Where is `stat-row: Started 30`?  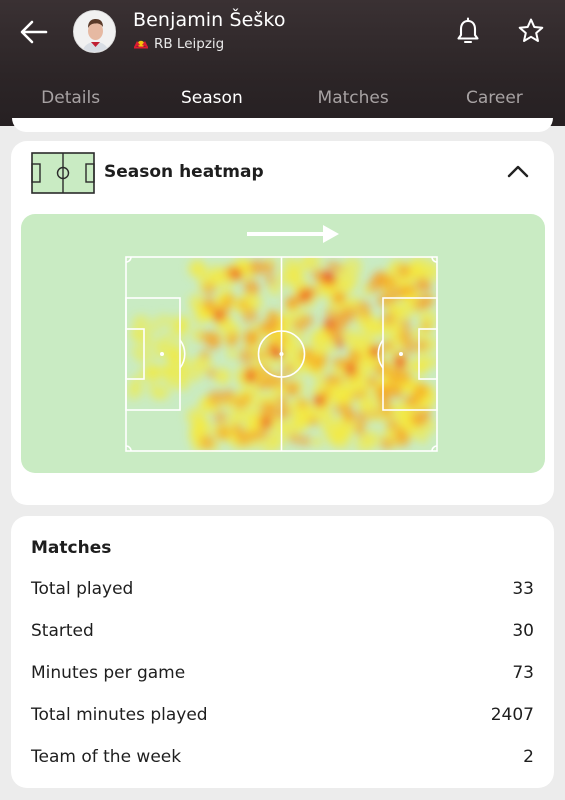 stat-row: Started 30 is located at coordinates (282, 631).